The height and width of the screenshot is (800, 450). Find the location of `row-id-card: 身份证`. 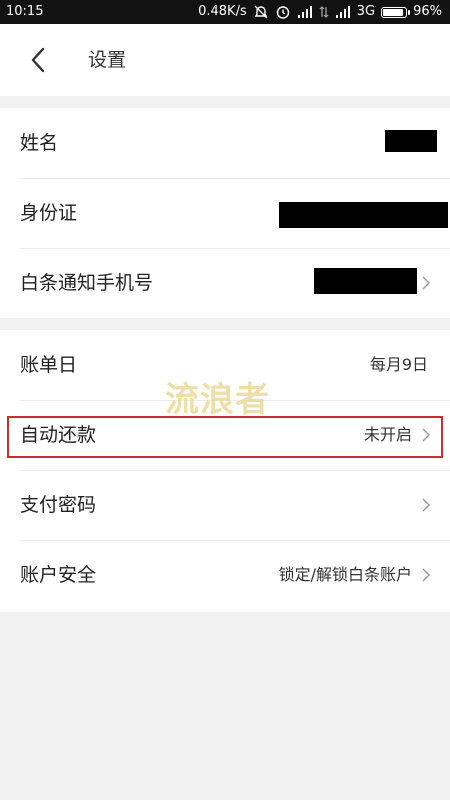

row-id-card: 身份证 is located at coordinates (225, 213).